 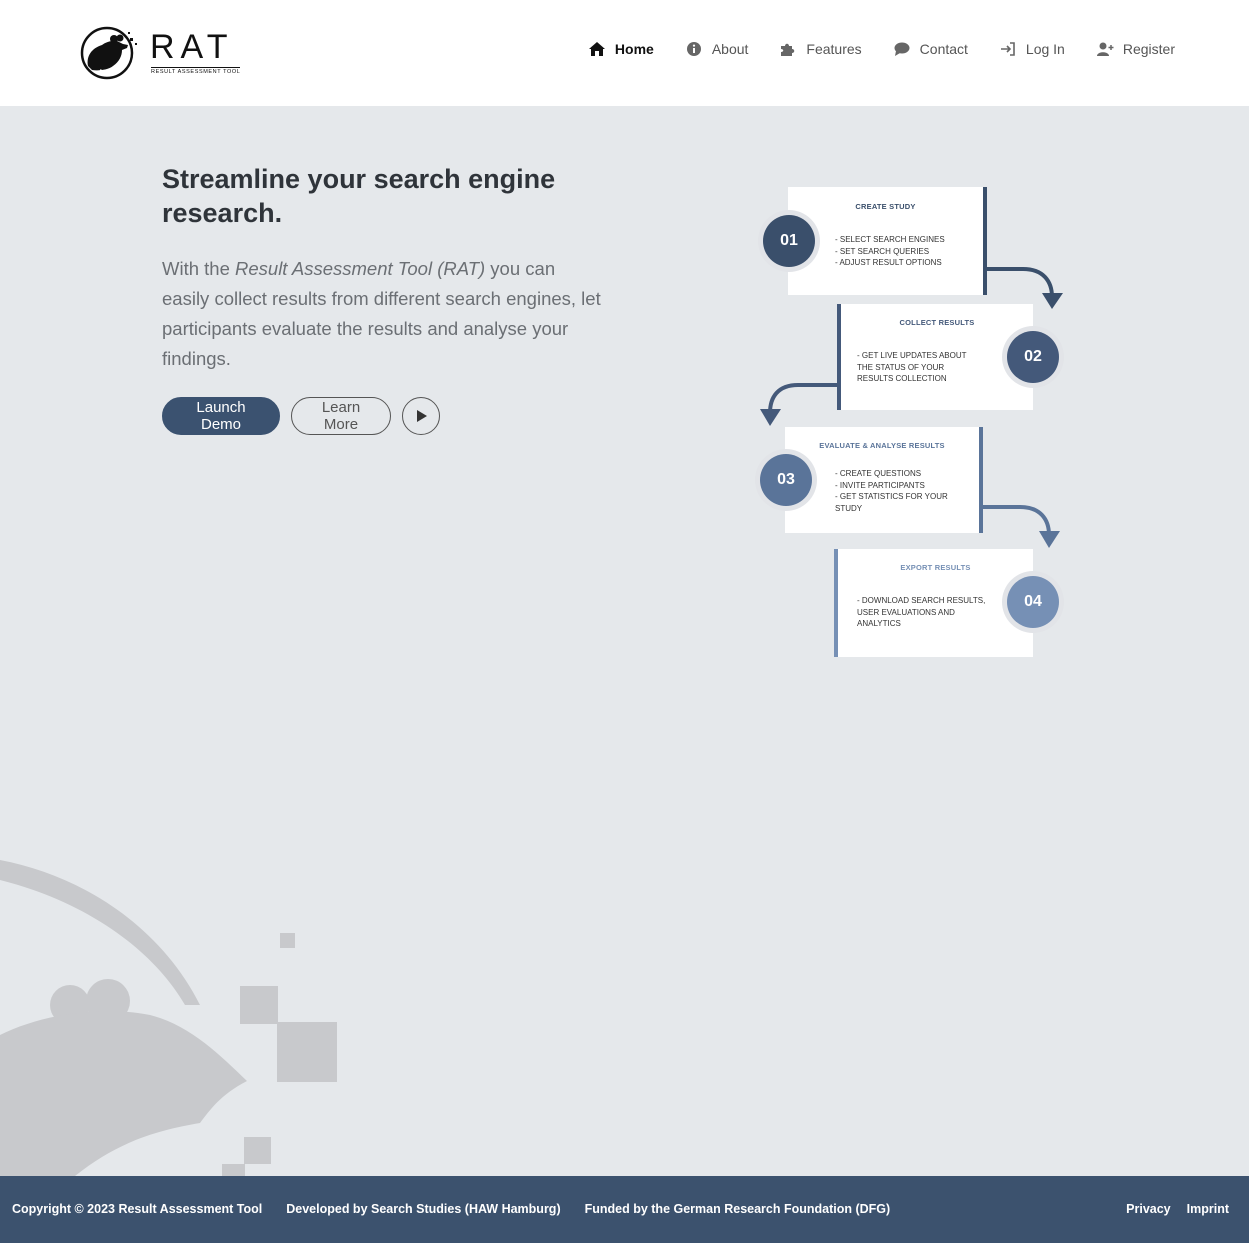 I want to click on step-detail-line: - DOWNLOAD SEARCH RESULTS,, so click(x=921, y=600).